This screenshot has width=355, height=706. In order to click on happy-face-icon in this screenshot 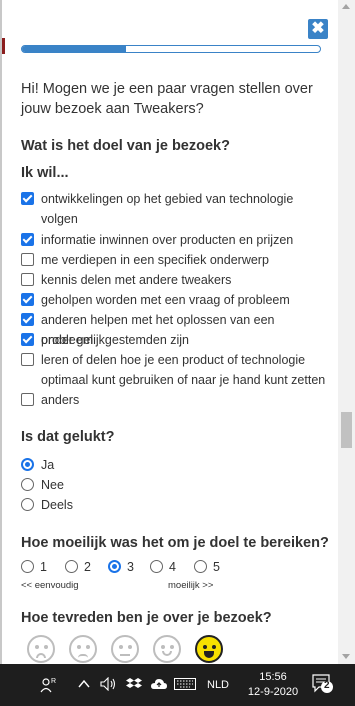, I will do `click(209, 649)`.